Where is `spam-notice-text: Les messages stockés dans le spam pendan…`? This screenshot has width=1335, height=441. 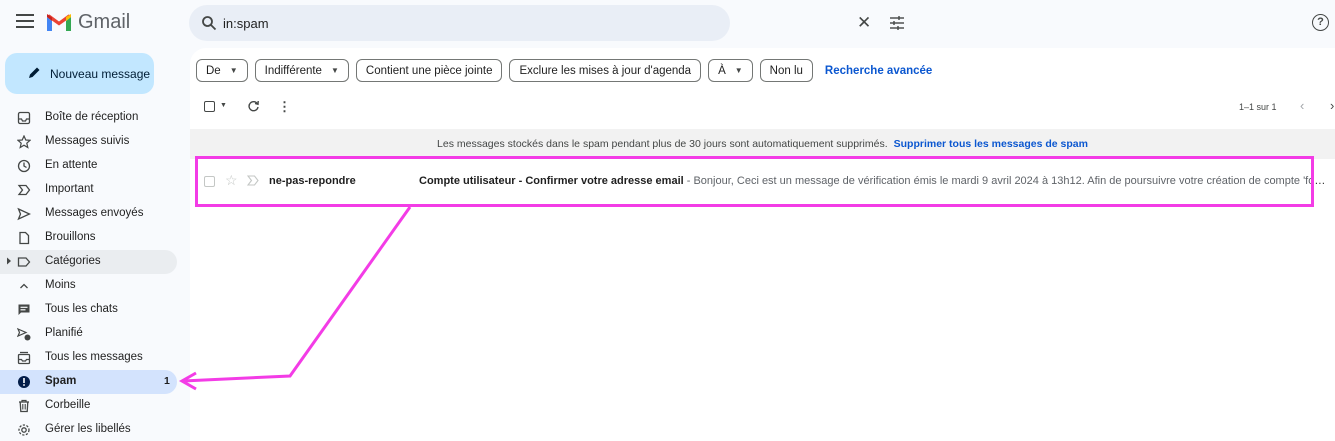 spam-notice-text: Les messages stockés dans le spam pendan… is located at coordinates (662, 144).